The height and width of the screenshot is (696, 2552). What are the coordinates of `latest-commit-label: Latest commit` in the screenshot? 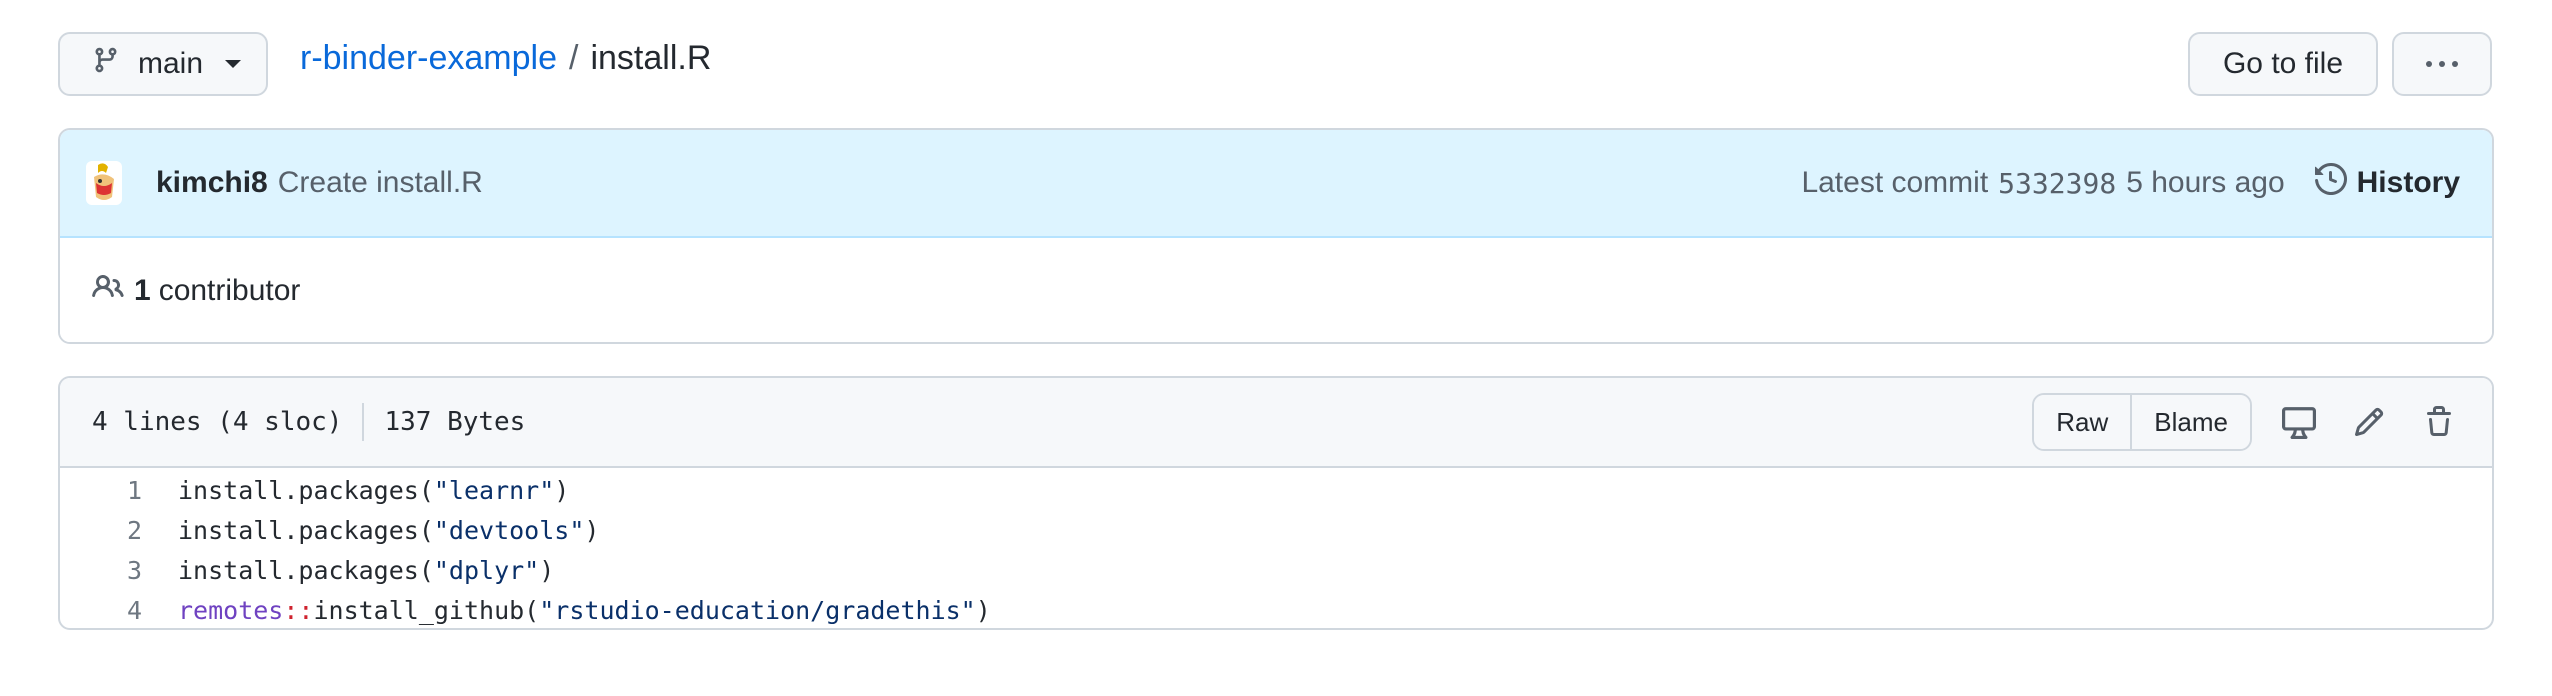 It's located at (1895, 182).